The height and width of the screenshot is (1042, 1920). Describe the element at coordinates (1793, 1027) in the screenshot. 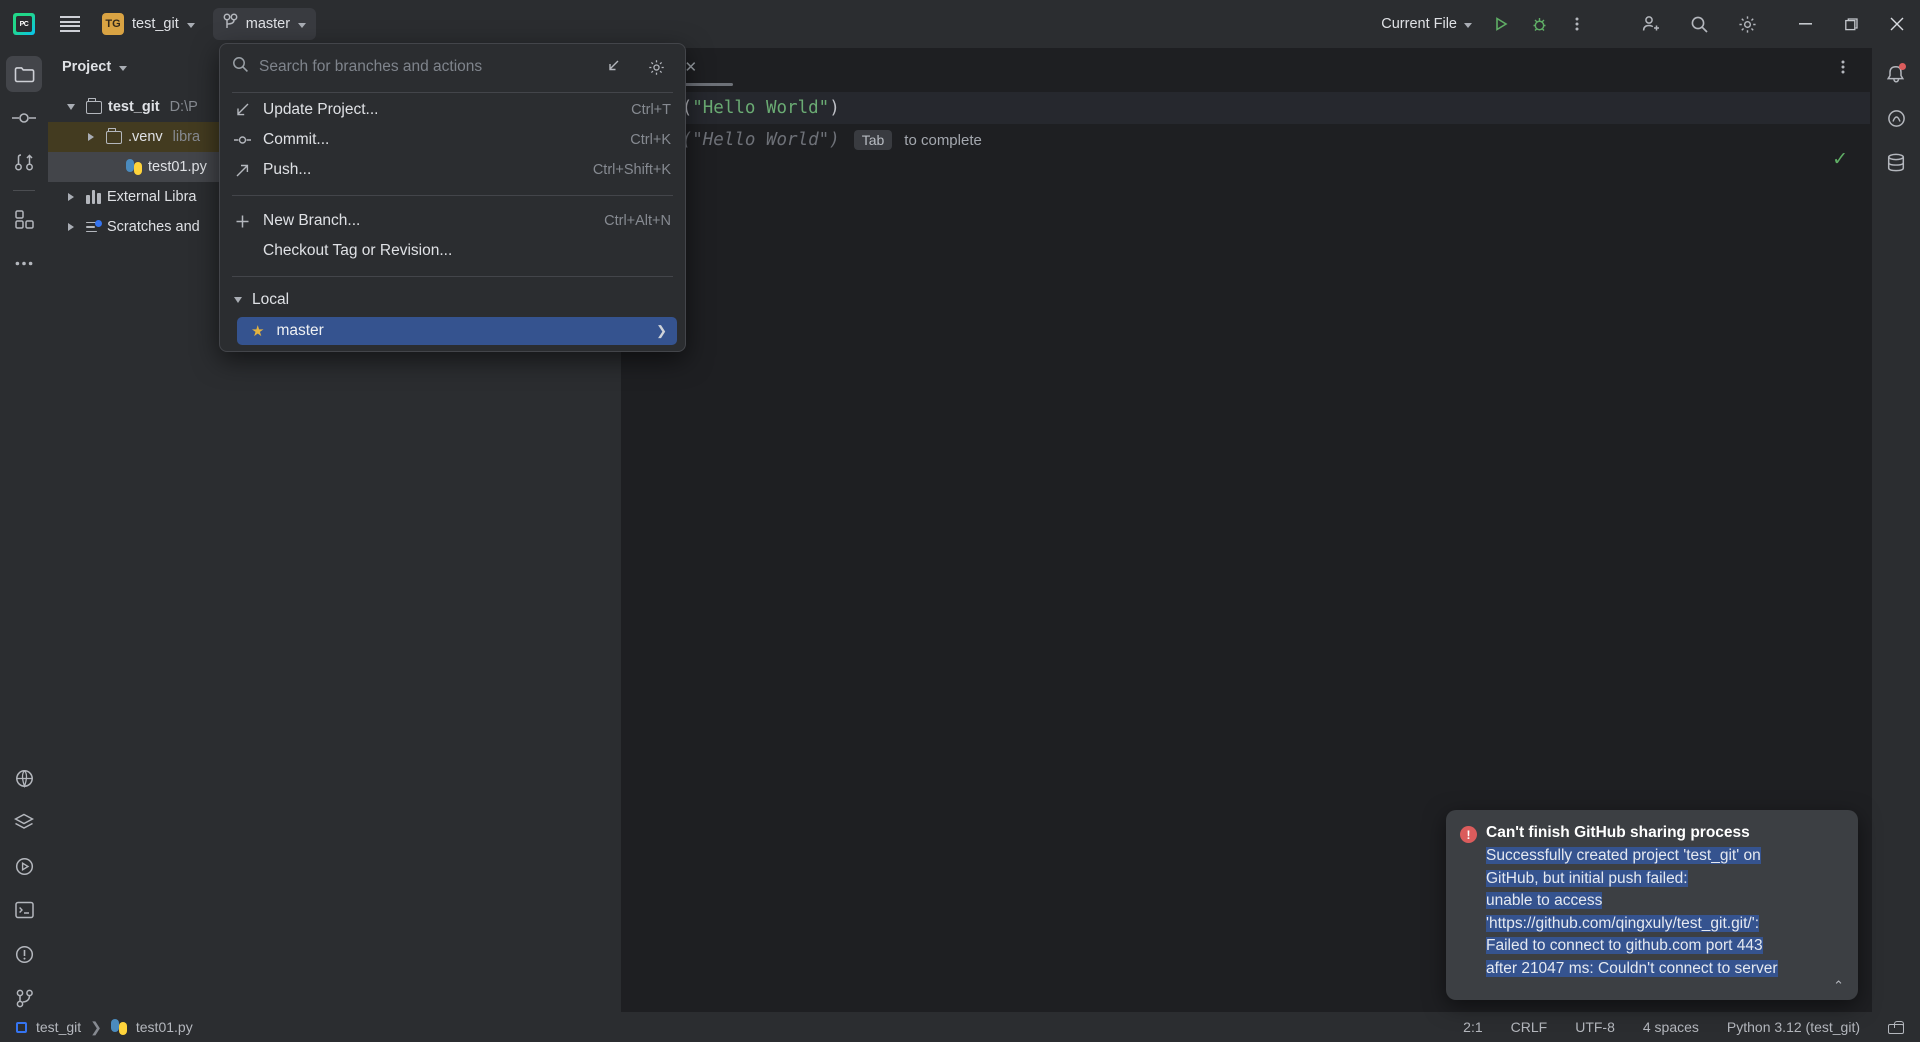

I see `status-interpreter: Python 3.12 (test_git)` at that location.